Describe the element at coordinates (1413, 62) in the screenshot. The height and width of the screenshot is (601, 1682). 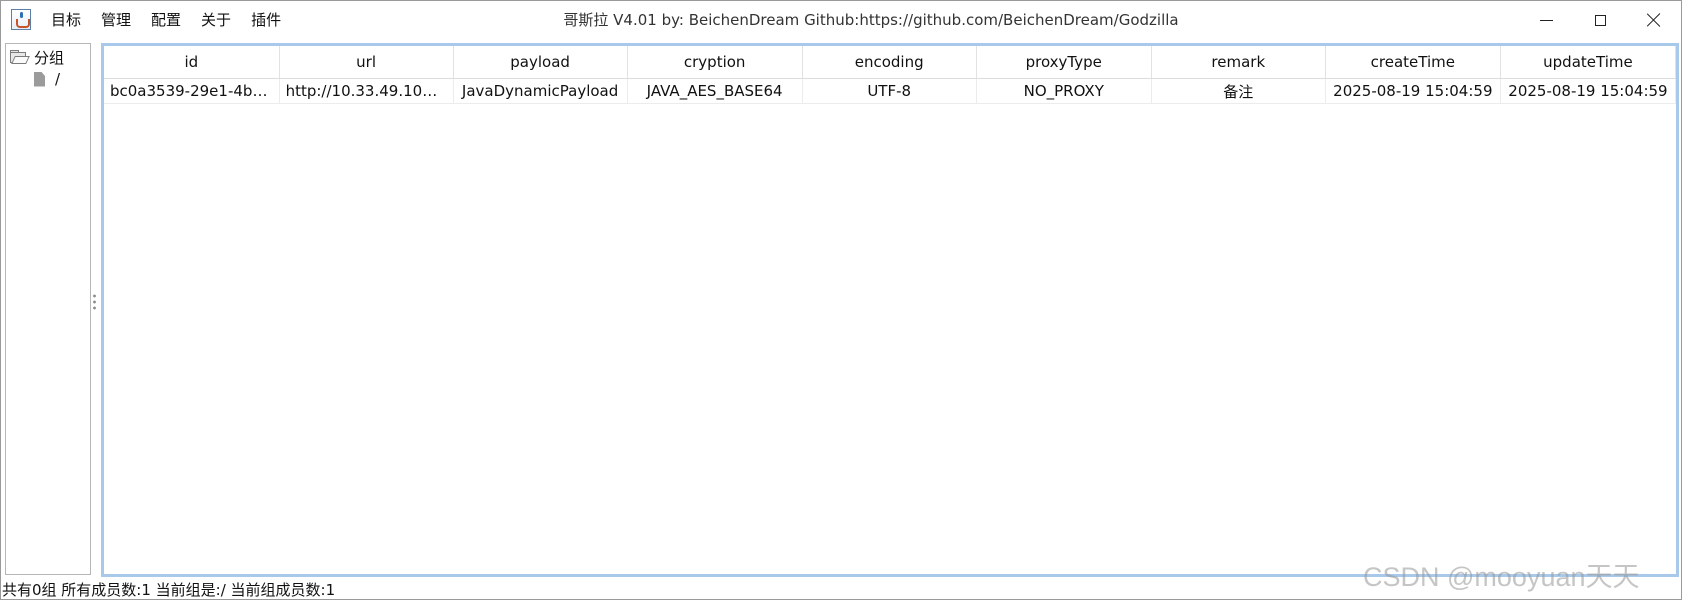
I see `column-header-createtime: createTime` at that location.